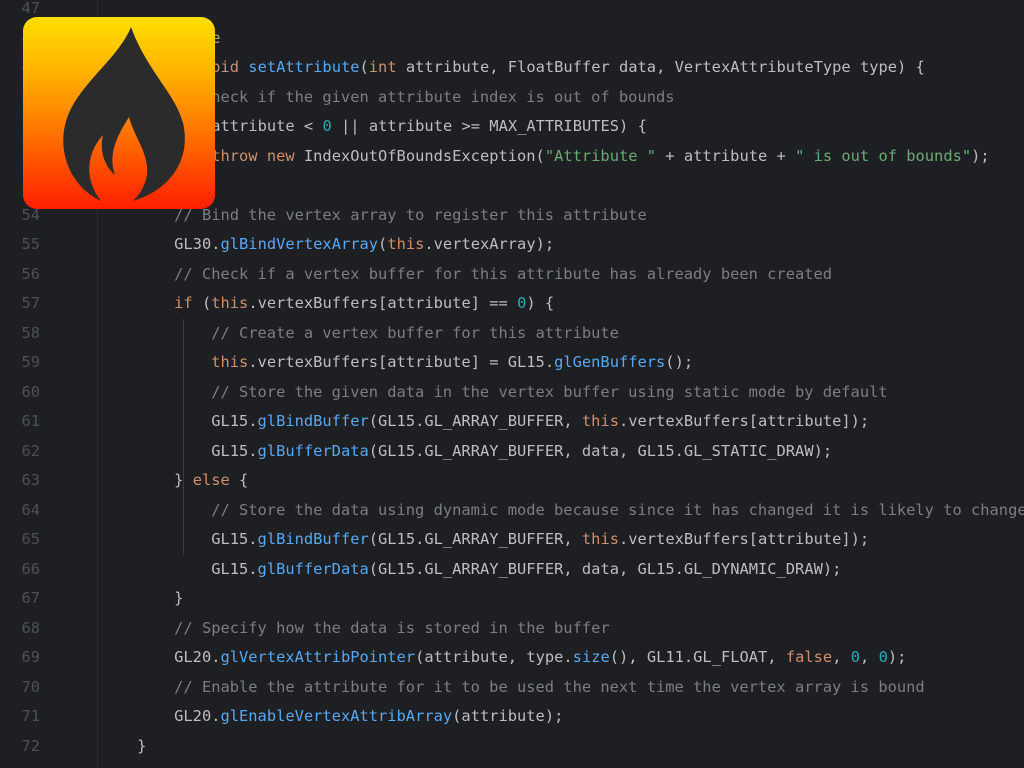 Image resolution: width=1024 pixels, height=768 pixels. I want to click on line-number: 58, so click(30, 332).